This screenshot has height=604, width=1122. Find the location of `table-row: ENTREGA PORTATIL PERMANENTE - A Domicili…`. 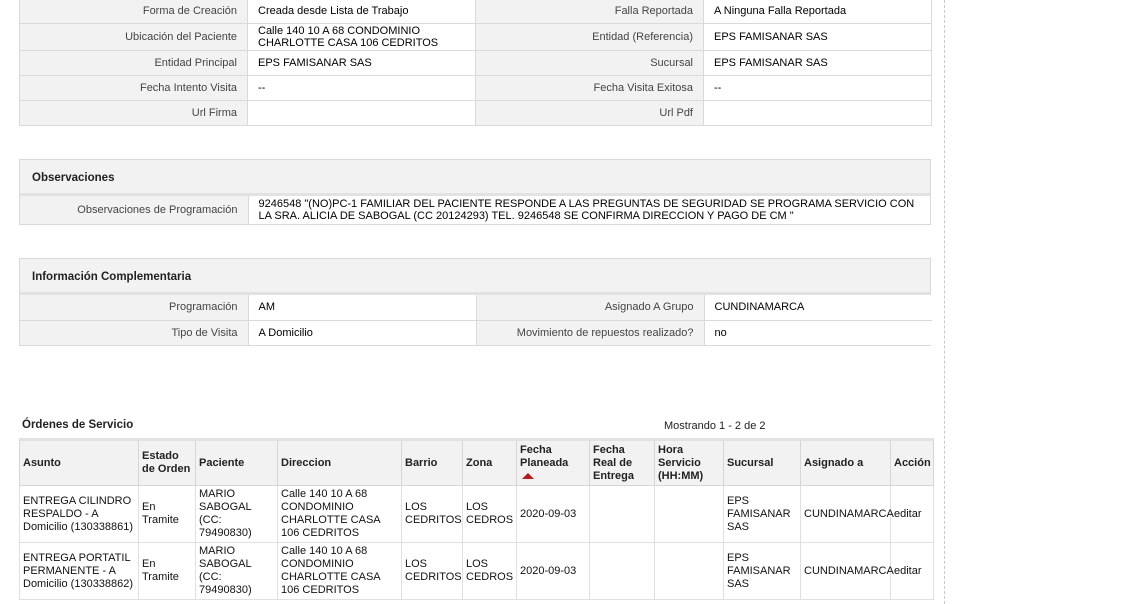

table-row: ENTREGA PORTATIL PERMANENTE - A Domicili… is located at coordinates (476, 571).